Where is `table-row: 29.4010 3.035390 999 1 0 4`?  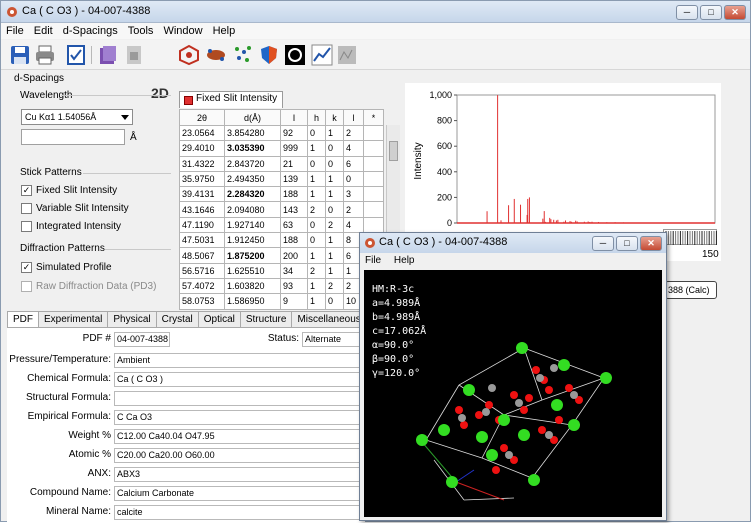
table-row: 29.4010 3.035390 999 1 0 4 is located at coordinates (281, 148).